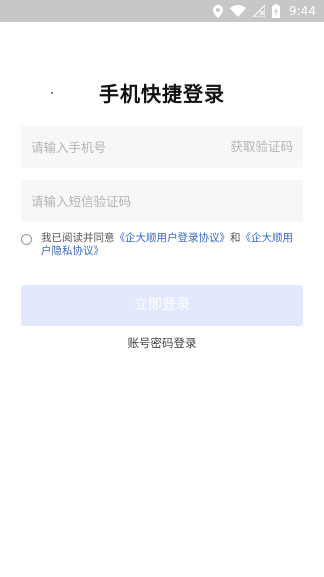 Image resolution: width=324 pixels, height=577 pixels. Describe the element at coordinates (162, 305) in the screenshot. I see `login-button: 立即登录` at that location.